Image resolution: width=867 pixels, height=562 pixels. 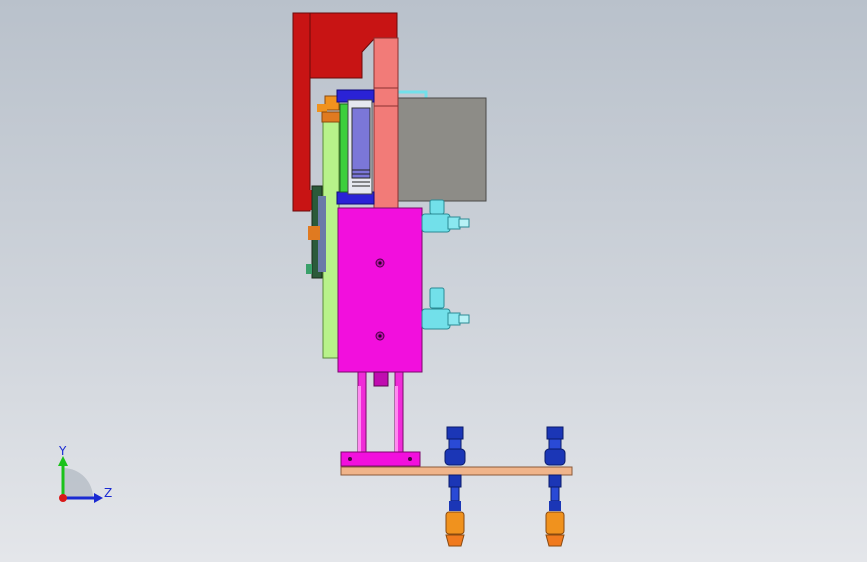 I want to click on magenta-cylinder, so click(x=380, y=290).